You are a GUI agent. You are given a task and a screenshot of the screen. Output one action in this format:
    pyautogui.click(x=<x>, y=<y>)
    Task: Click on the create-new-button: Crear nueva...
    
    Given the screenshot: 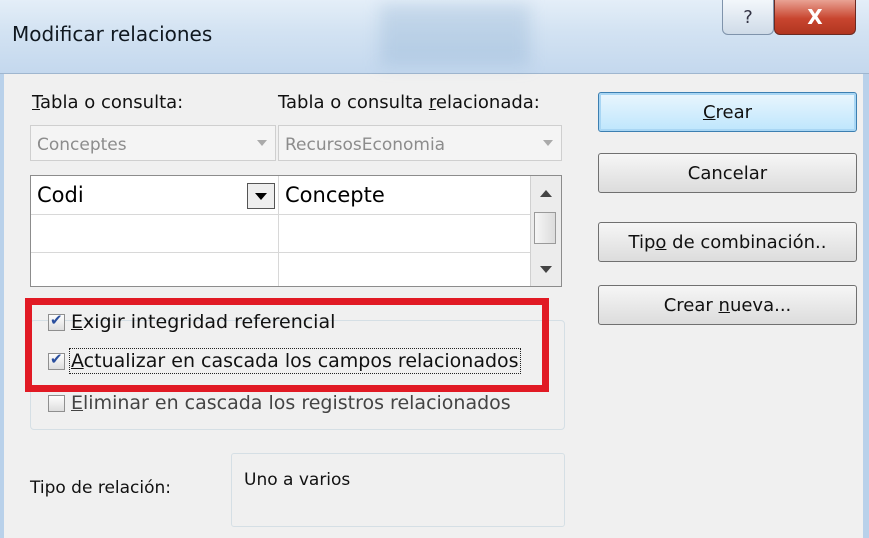 What is the action you would take?
    pyautogui.click(x=727, y=305)
    